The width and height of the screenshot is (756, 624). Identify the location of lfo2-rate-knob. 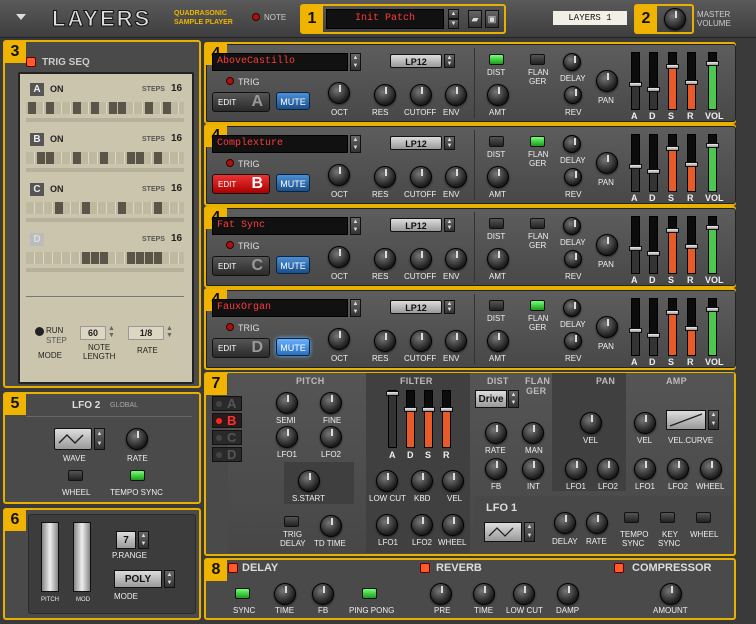
(137, 439).